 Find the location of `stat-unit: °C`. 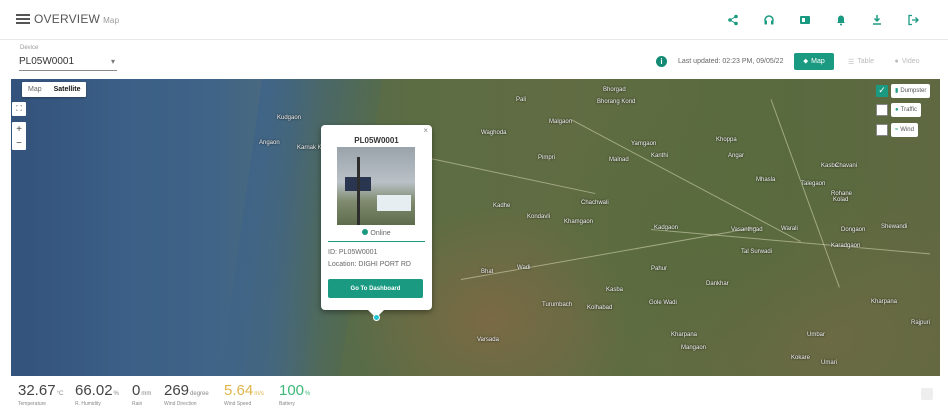

stat-unit: °C is located at coordinates (60, 394).